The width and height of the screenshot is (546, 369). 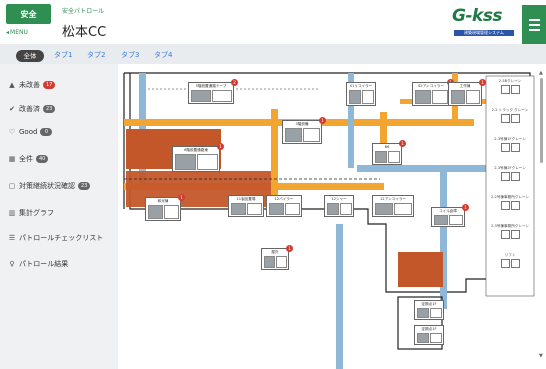 I want to click on tab-2: タブ2, so click(x=96, y=55).